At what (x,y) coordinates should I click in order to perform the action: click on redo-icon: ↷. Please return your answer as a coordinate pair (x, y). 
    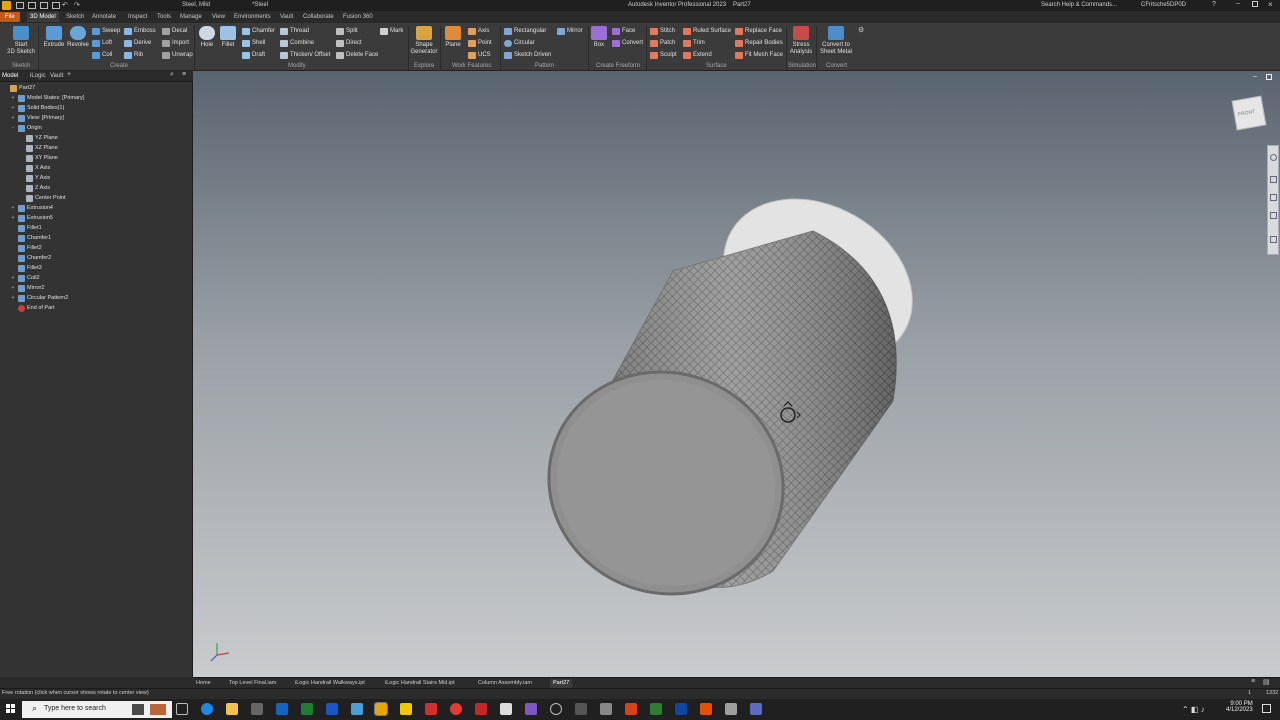
    Looking at the image, I should click on (77, 5).